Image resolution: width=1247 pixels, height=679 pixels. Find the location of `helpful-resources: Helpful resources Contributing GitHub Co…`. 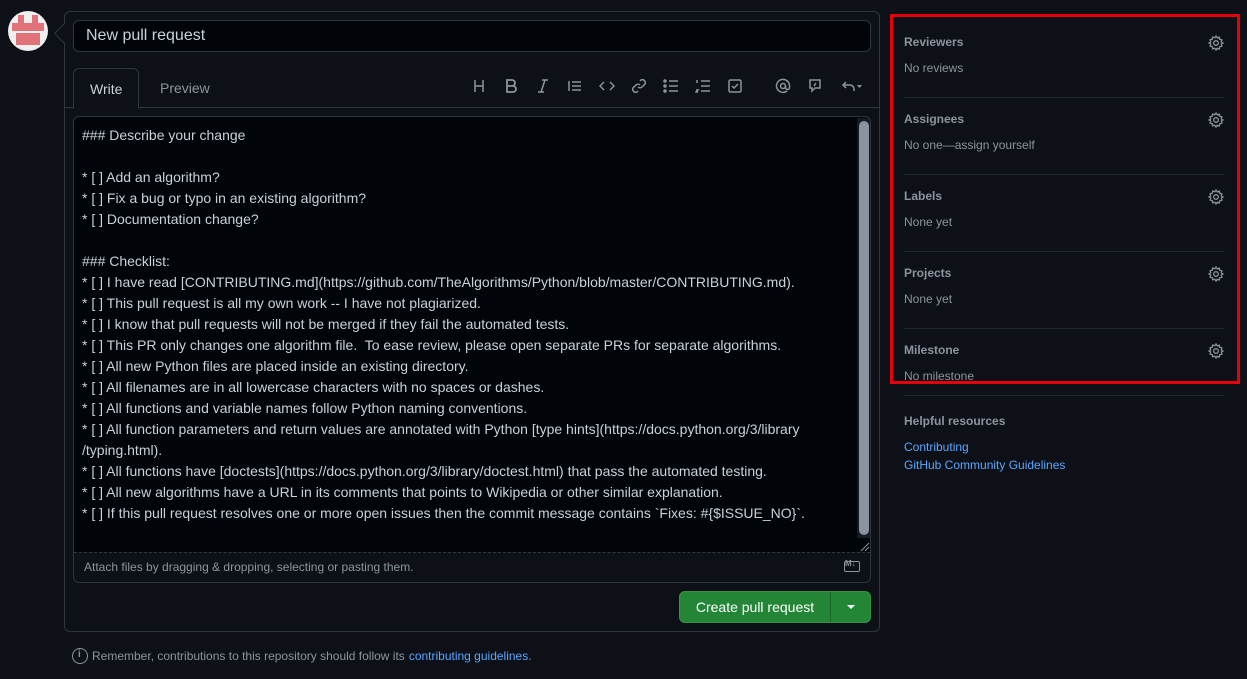

helpful-resources: Helpful resources Contributing GitHub Co… is located at coordinates (1064, 433).